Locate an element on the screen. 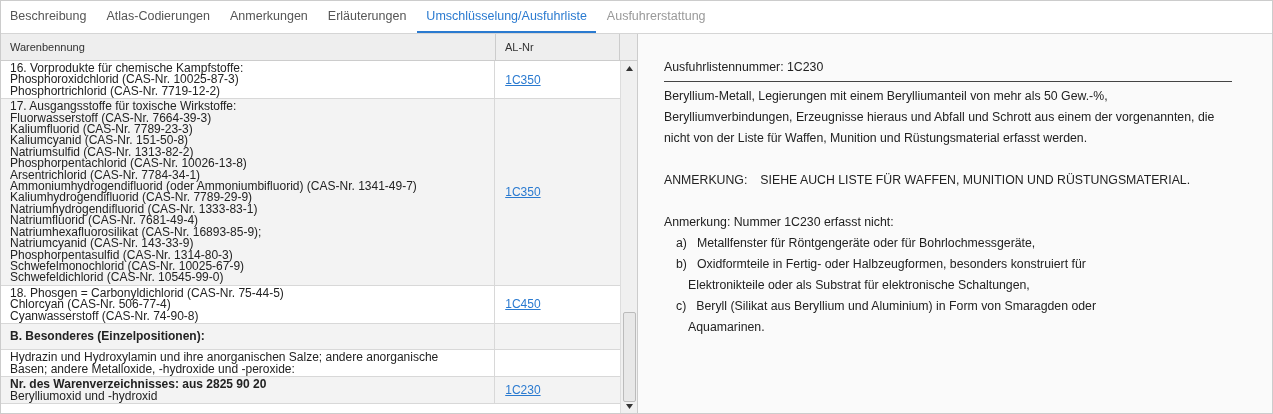  table-cell: B. Besonderes (Einzelpositionen): is located at coordinates (248, 336).